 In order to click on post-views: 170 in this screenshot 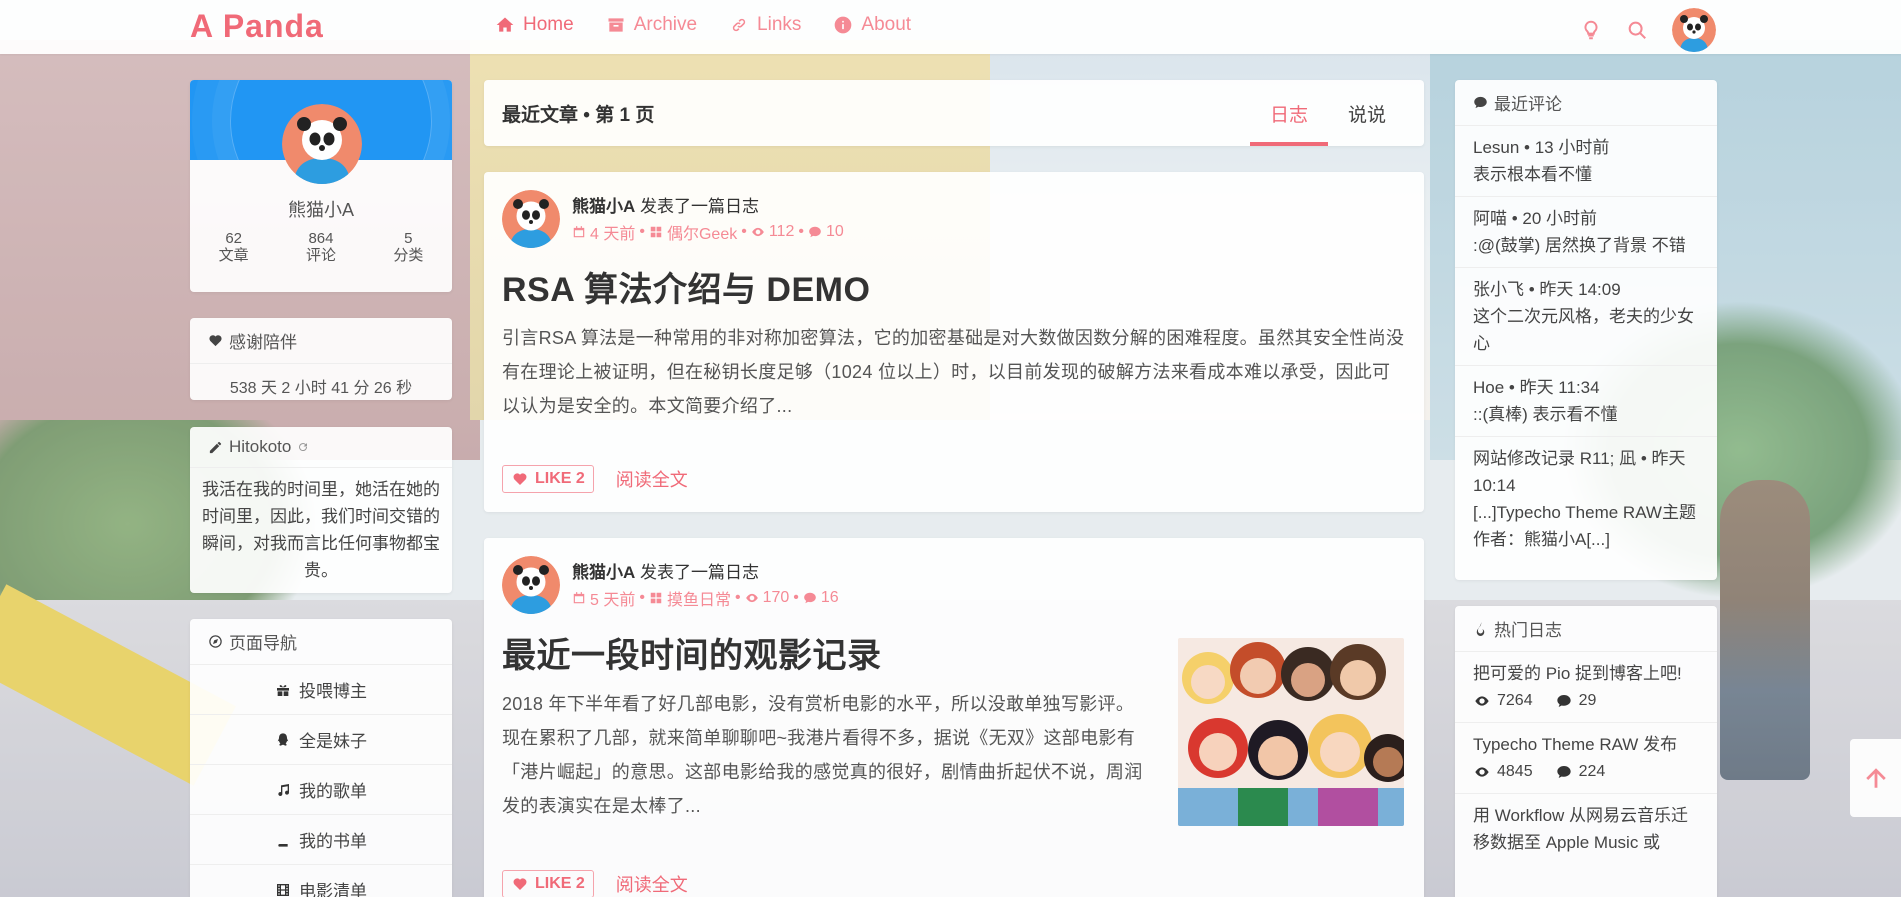, I will do `click(776, 597)`.